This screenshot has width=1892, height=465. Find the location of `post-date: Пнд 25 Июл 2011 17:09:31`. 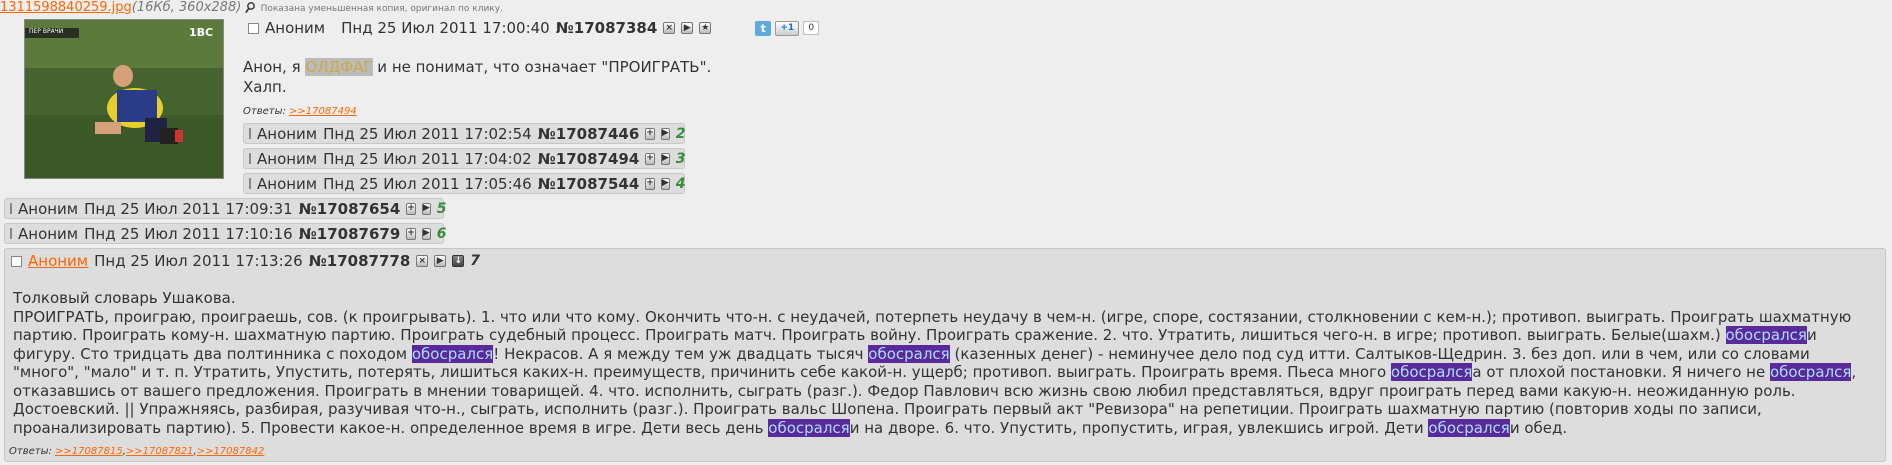

post-date: Пнд 25 Июл 2011 17:09:31 is located at coordinates (188, 208).